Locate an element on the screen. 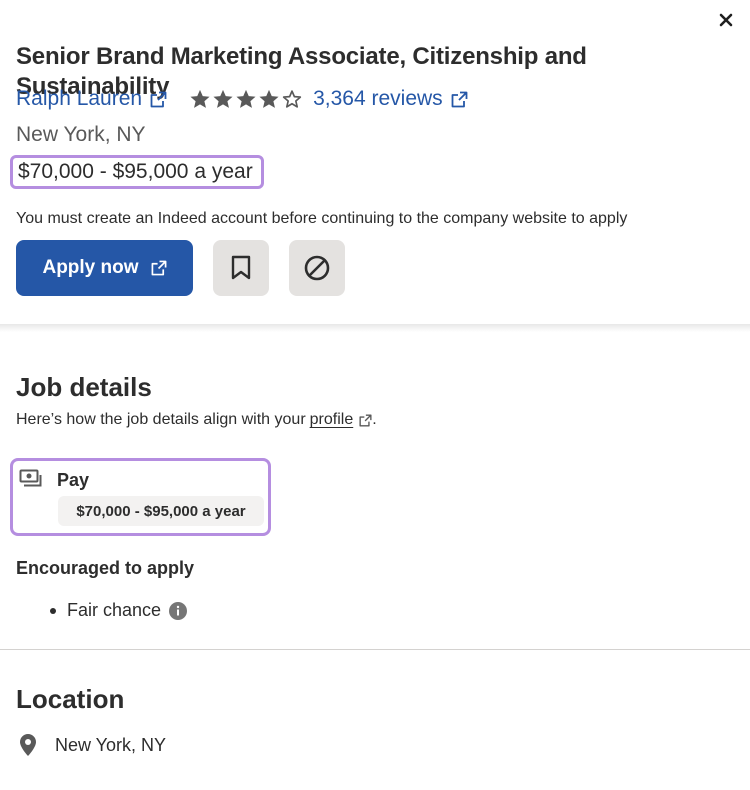 Image resolution: width=750 pixels, height=790 pixels. location-row: New York, NY is located at coordinates (93, 745).